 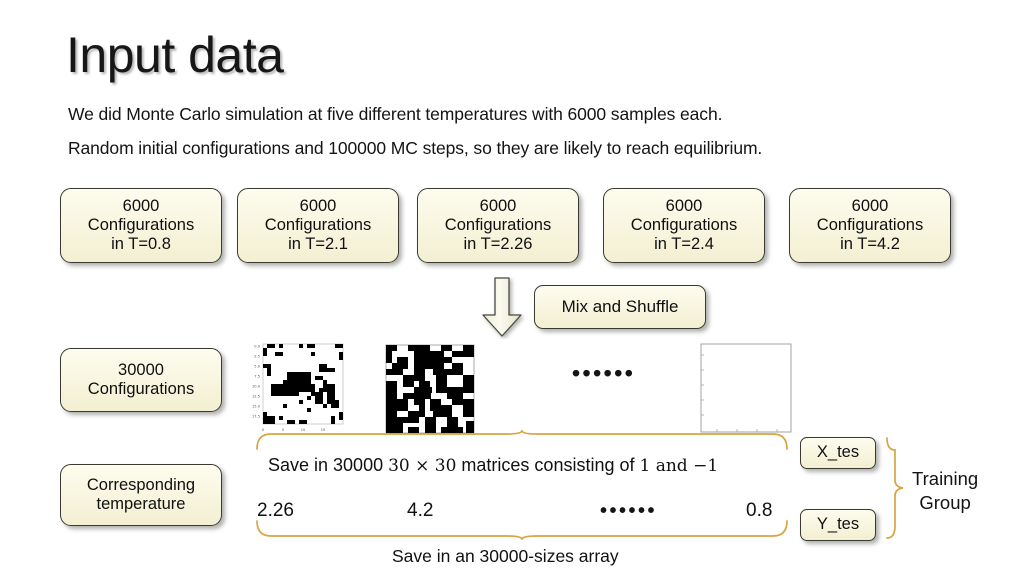 I want to click on temperature-value-1: 4.2, so click(x=420, y=510).